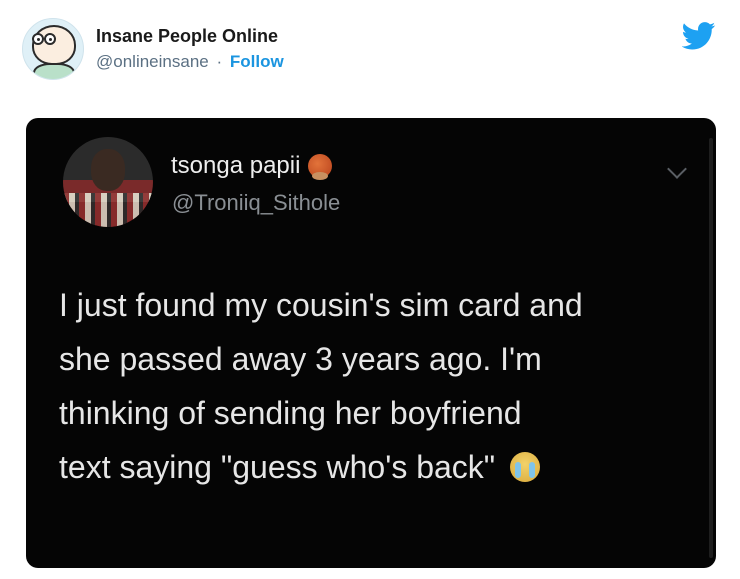 Image resolution: width=740 pixels, height=579 pixels. Describe the element at coordinates (320, 167) in the screenshot. I see `basketball-emoji-icon` at that location.